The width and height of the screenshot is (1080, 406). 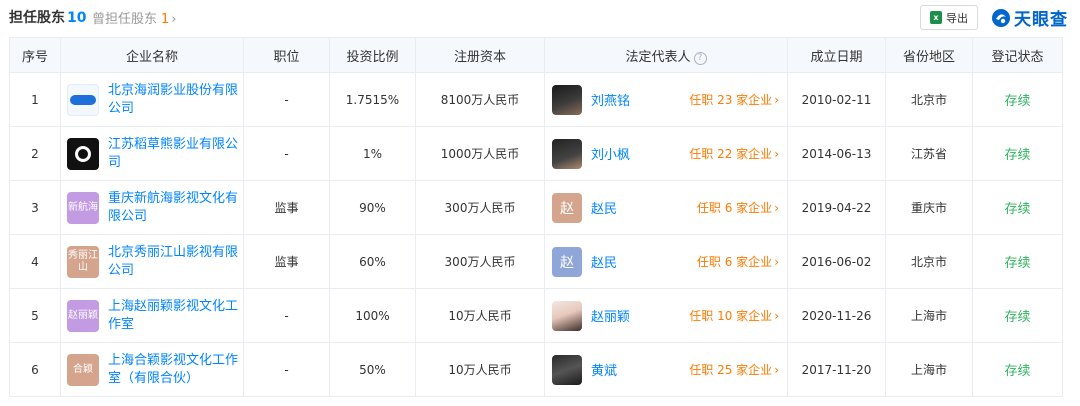 I want to click on logo-mark-icon, so click(x=83, y=99).